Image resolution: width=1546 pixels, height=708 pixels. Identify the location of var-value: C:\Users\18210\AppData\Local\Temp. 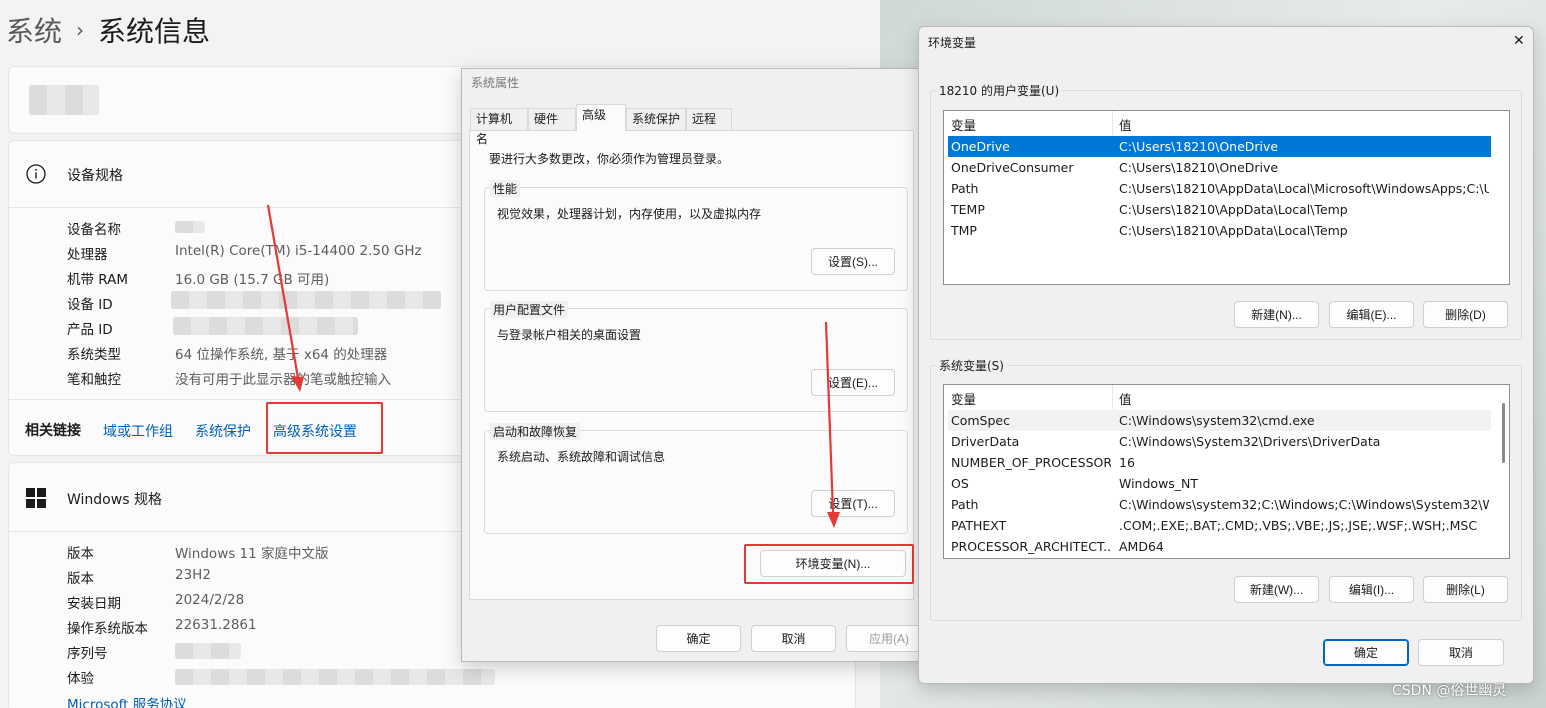
(1233, 230).